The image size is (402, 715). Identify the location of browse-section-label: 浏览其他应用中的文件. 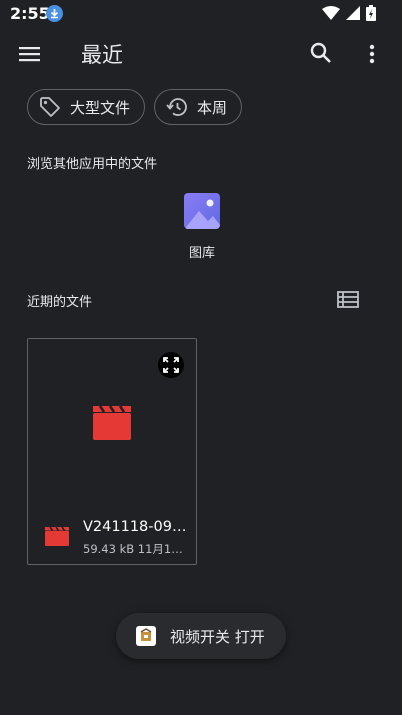
(92, 164).